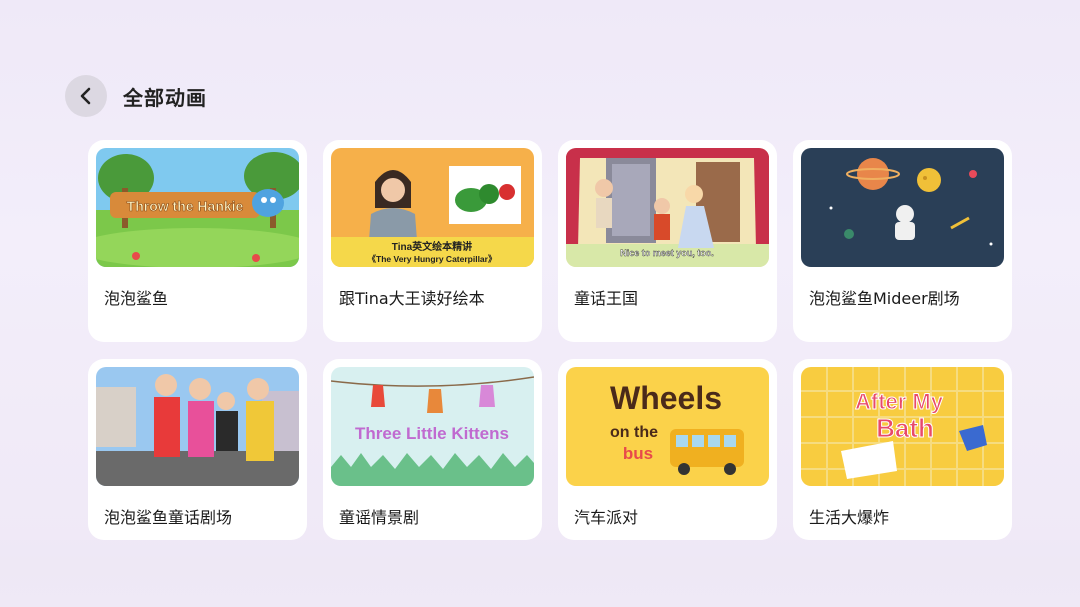 Image resolution: width=1080 pixels, height=607 pixels. I want to click on card-label: 泡泡鲨鱼Mideer剧场, so click(884, 298).